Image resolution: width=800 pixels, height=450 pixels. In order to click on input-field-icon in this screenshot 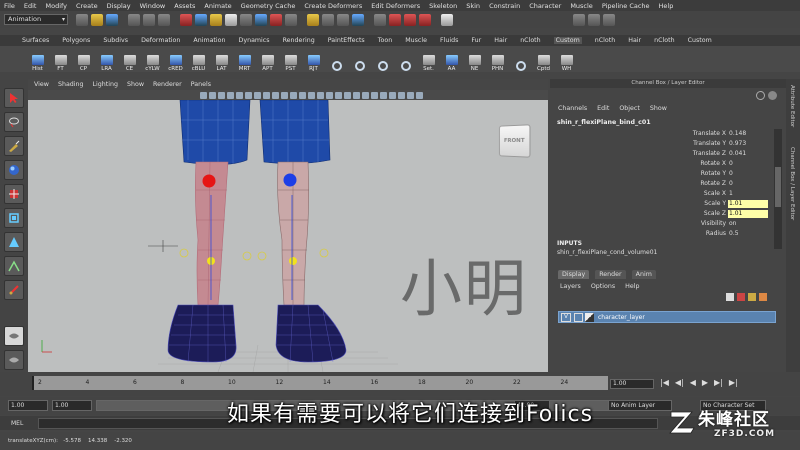, I will do `click(447, 19)`.